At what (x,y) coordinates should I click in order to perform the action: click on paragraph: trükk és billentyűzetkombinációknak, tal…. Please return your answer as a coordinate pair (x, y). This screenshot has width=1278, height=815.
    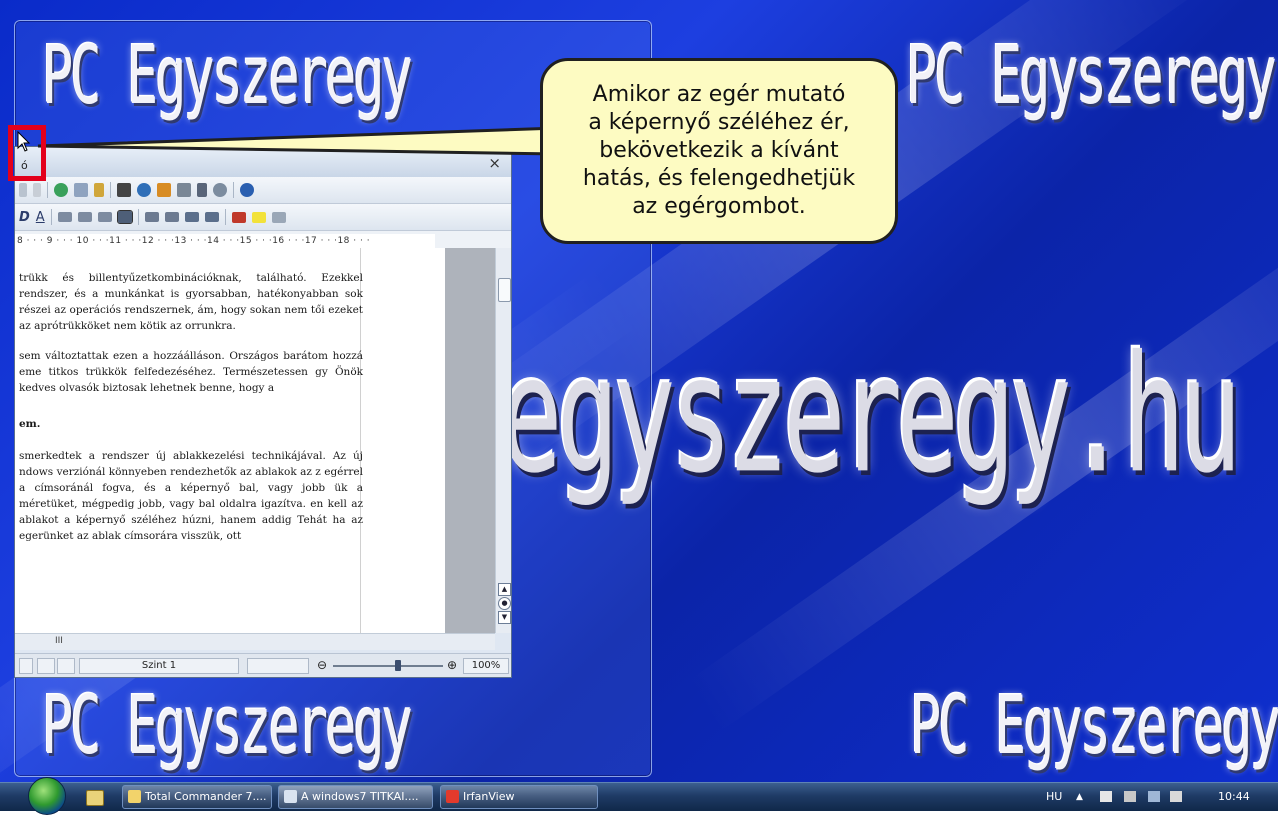
    Looking at the image, I should click on (191, 302).